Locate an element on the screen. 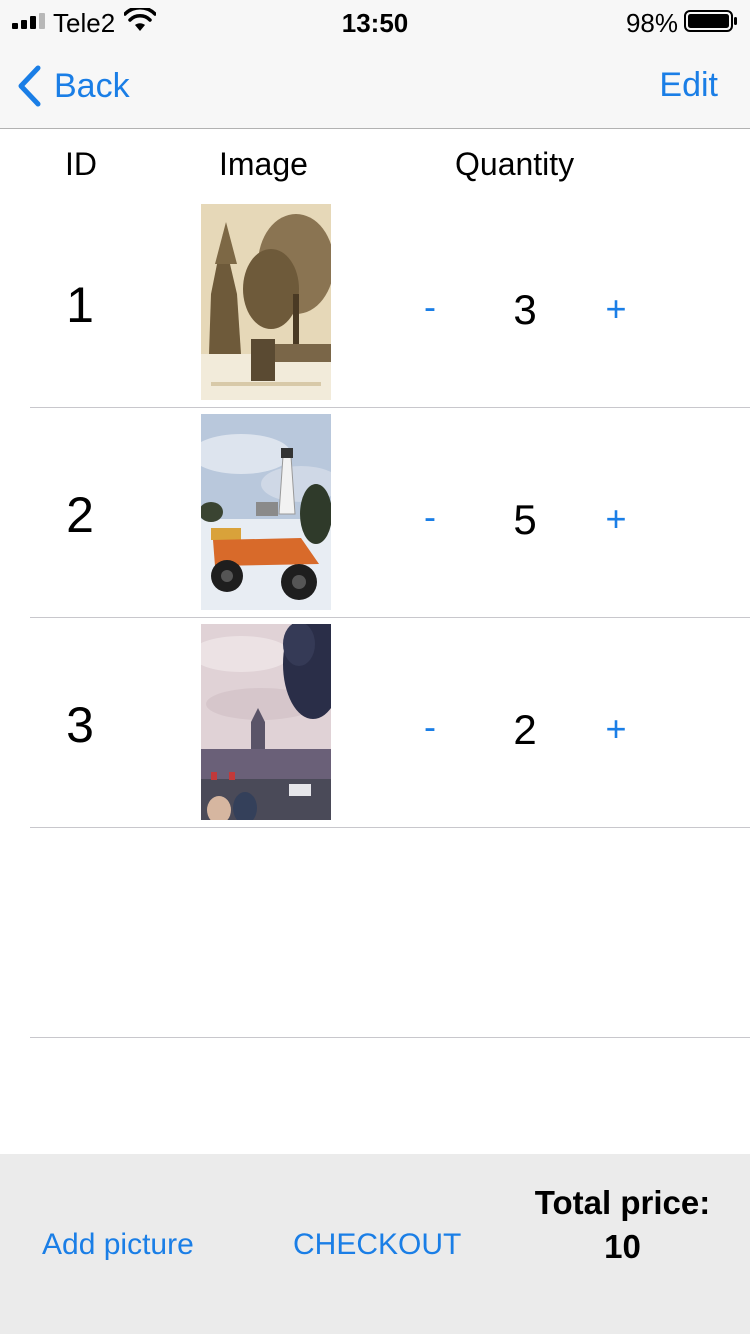  add-picture-button: Add picture is located at coordinates (118, 1245).